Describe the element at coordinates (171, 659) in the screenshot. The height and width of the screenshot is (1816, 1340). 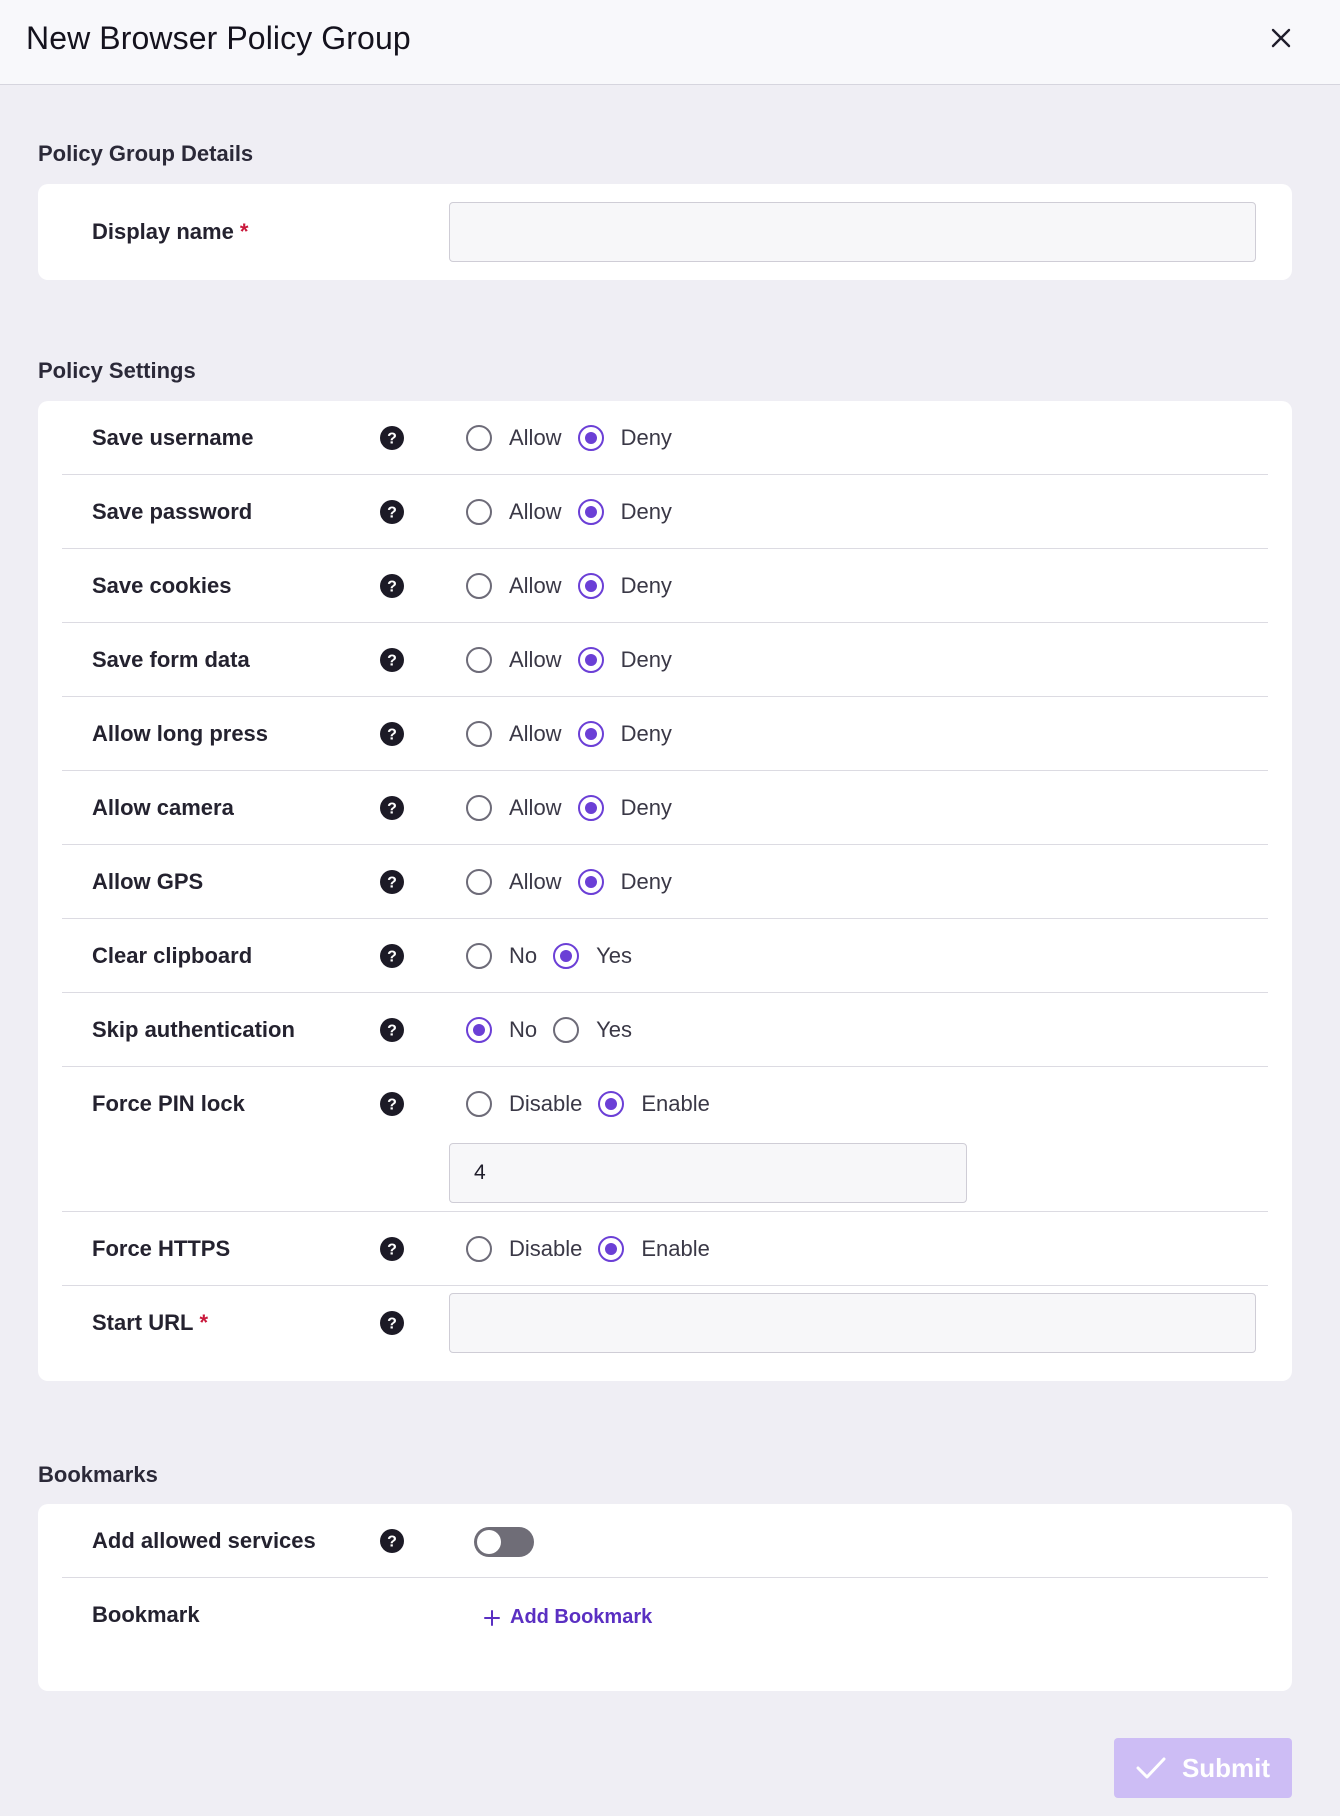
I see `save-form-data-label: Save form data` at that location.